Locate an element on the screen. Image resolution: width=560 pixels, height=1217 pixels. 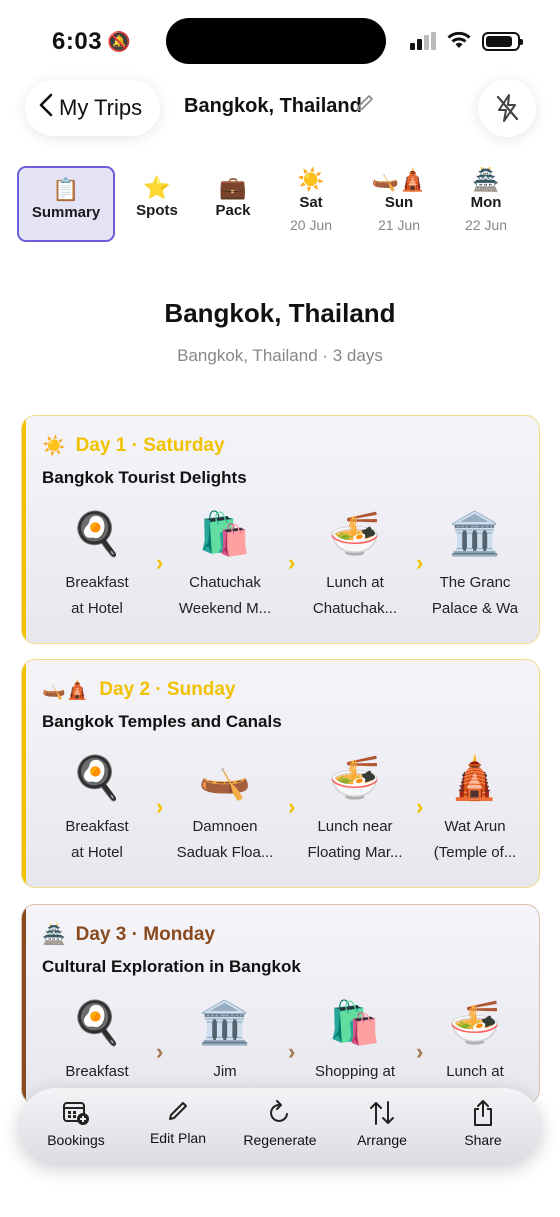
tab-date: 22 Jun is located at coordinates (486, 225).